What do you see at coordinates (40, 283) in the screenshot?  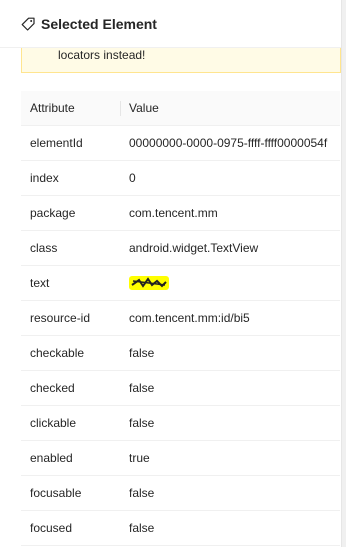 I see `attribute-name: text` at bounding box center [40, 283].